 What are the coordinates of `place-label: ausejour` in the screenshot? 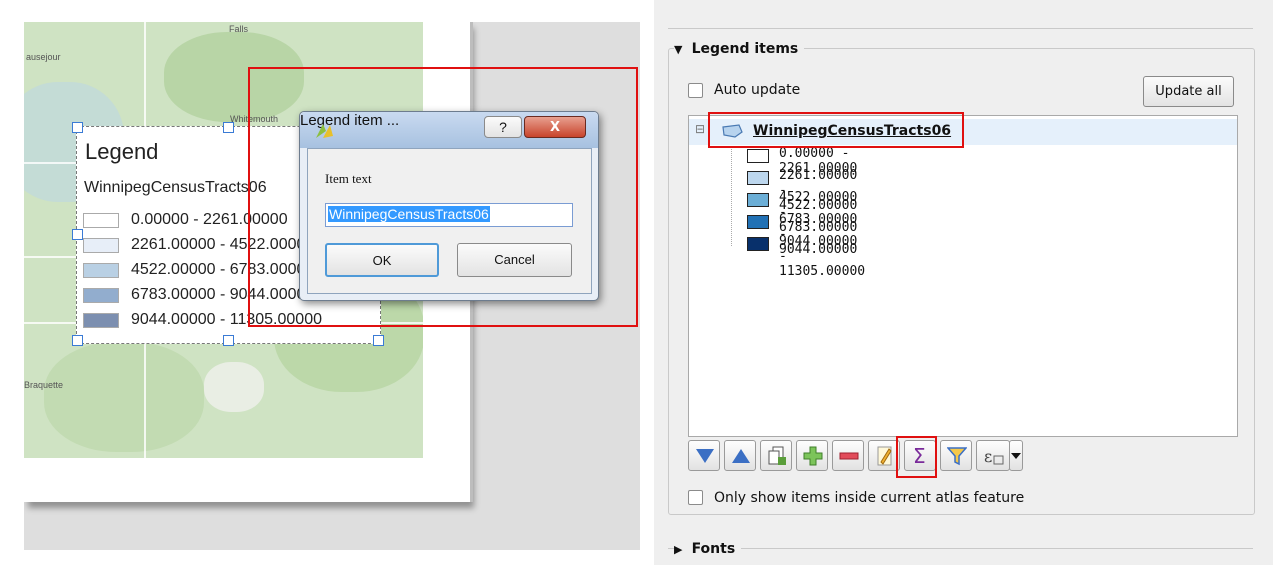 It's located at (43, 57).